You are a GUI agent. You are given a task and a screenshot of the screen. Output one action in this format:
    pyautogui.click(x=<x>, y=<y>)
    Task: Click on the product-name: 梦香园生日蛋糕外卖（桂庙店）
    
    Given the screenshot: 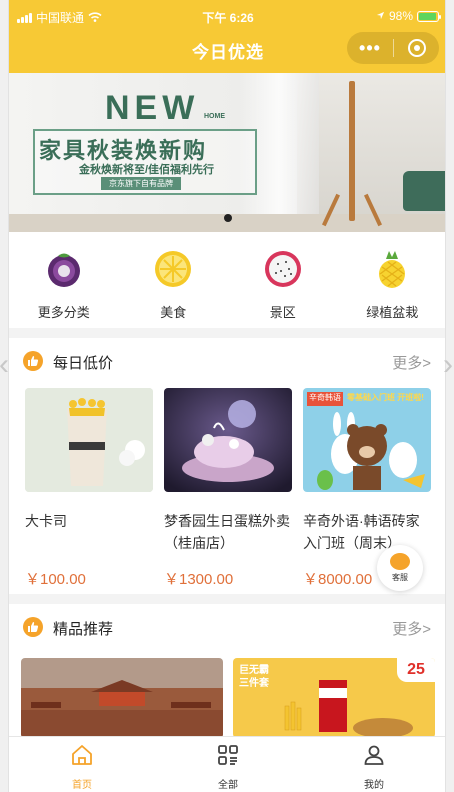 What is the action you would take?
    pyautogui.click(x=227, y=532)
    